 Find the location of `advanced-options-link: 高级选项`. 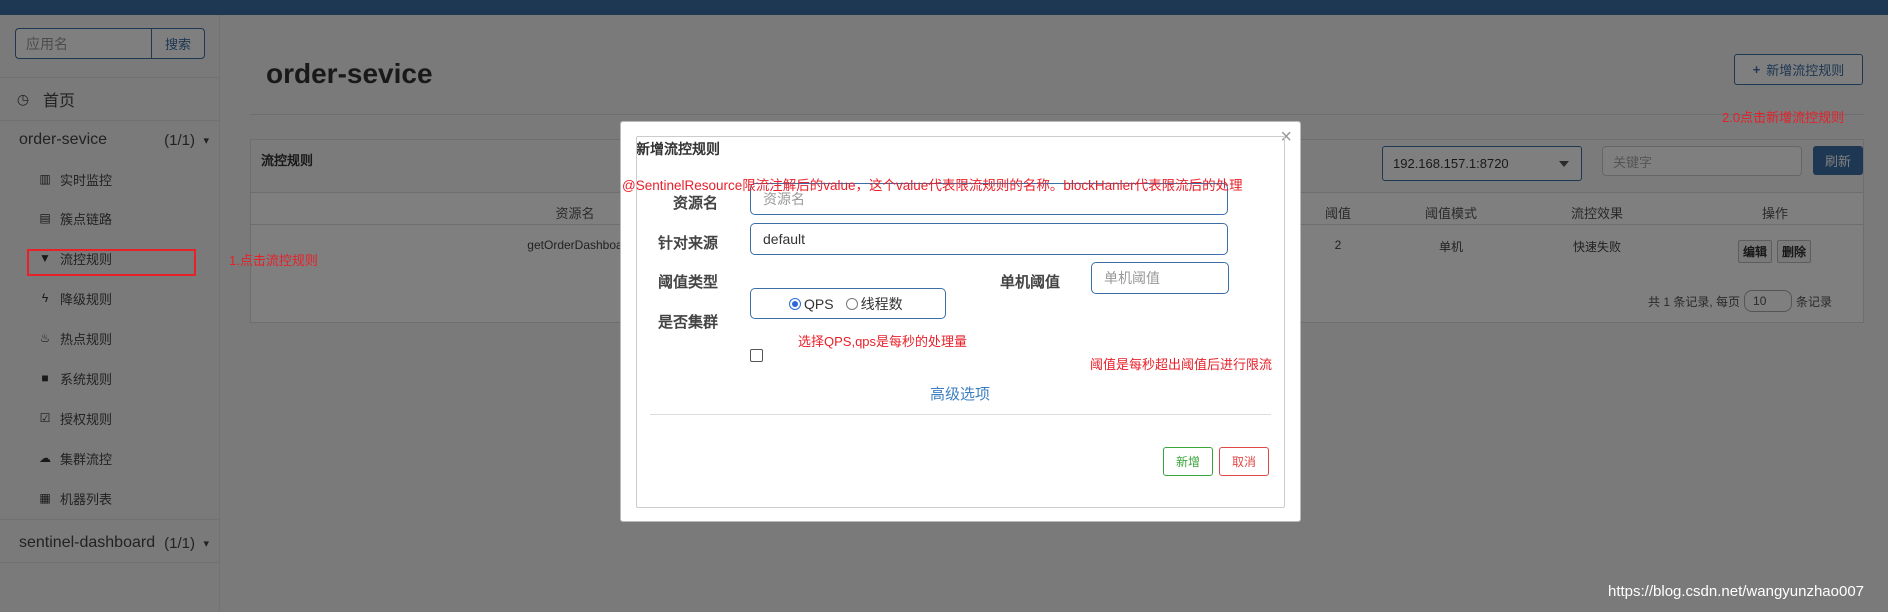

advanced-options-link: 高级选项 is located at coordinates (960, 393).